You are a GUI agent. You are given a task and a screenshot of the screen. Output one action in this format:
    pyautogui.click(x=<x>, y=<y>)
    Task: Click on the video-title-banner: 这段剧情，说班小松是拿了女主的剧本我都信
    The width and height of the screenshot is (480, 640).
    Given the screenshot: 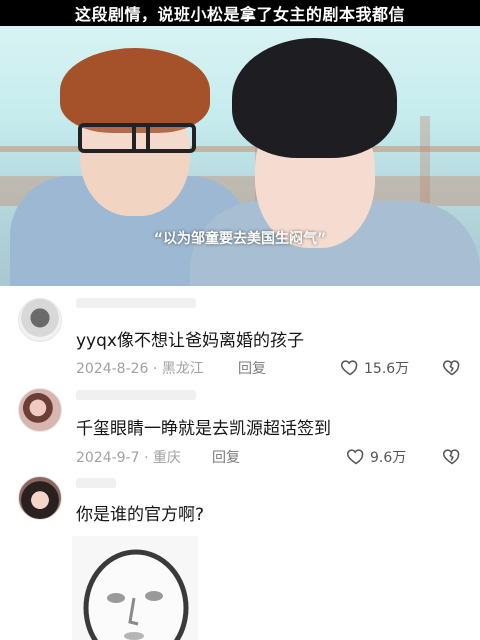 What is the action you would take?
    pyautogui.click(x=240, y=13)
    